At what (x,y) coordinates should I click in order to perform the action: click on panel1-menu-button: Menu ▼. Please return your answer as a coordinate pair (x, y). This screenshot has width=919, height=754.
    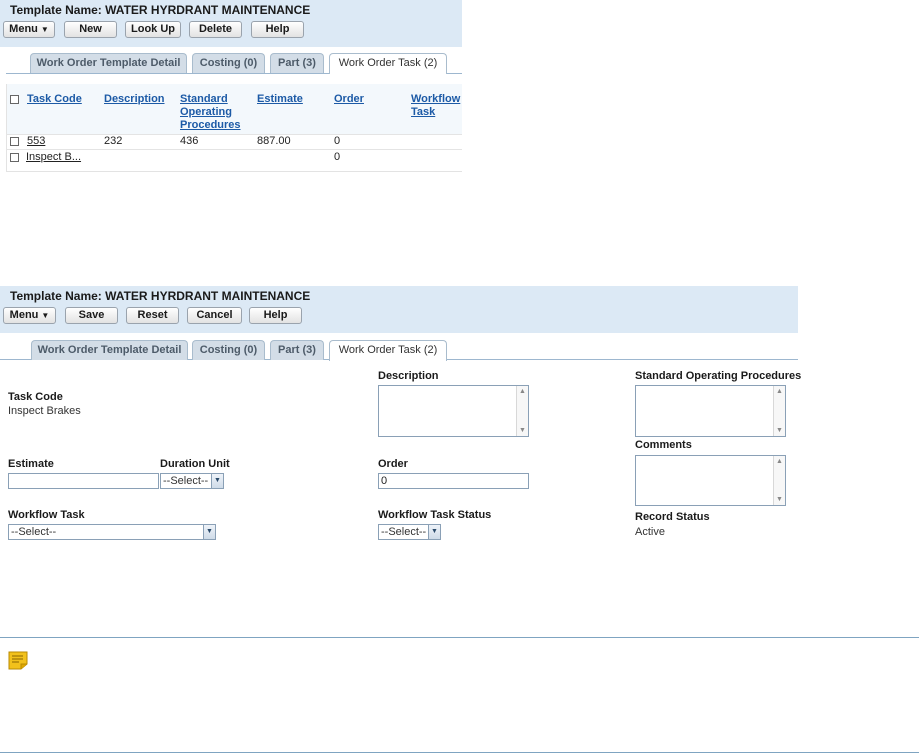
    Looking at the image, I should click on (29, 29).